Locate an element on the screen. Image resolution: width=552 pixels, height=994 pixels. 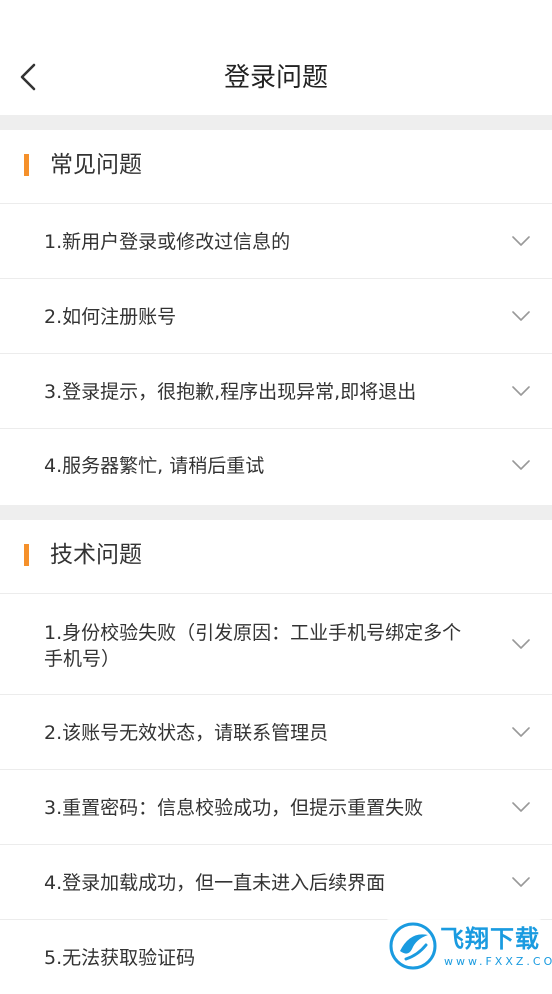
faq-item: 2.如何注册账号 is located at coordinates (276, 316).